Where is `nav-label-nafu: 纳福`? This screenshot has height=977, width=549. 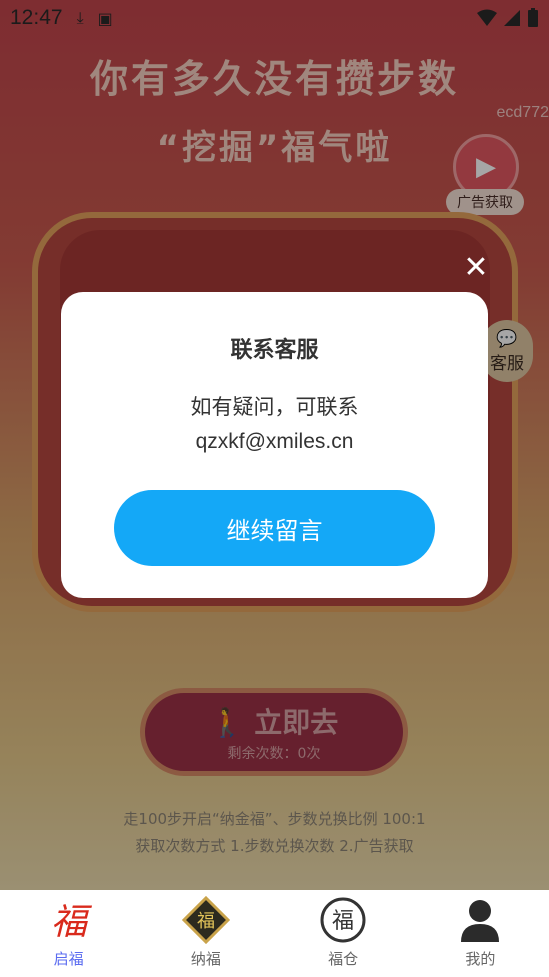
nav-label-nafu: 纳福 is located at coordinates (205, 959).